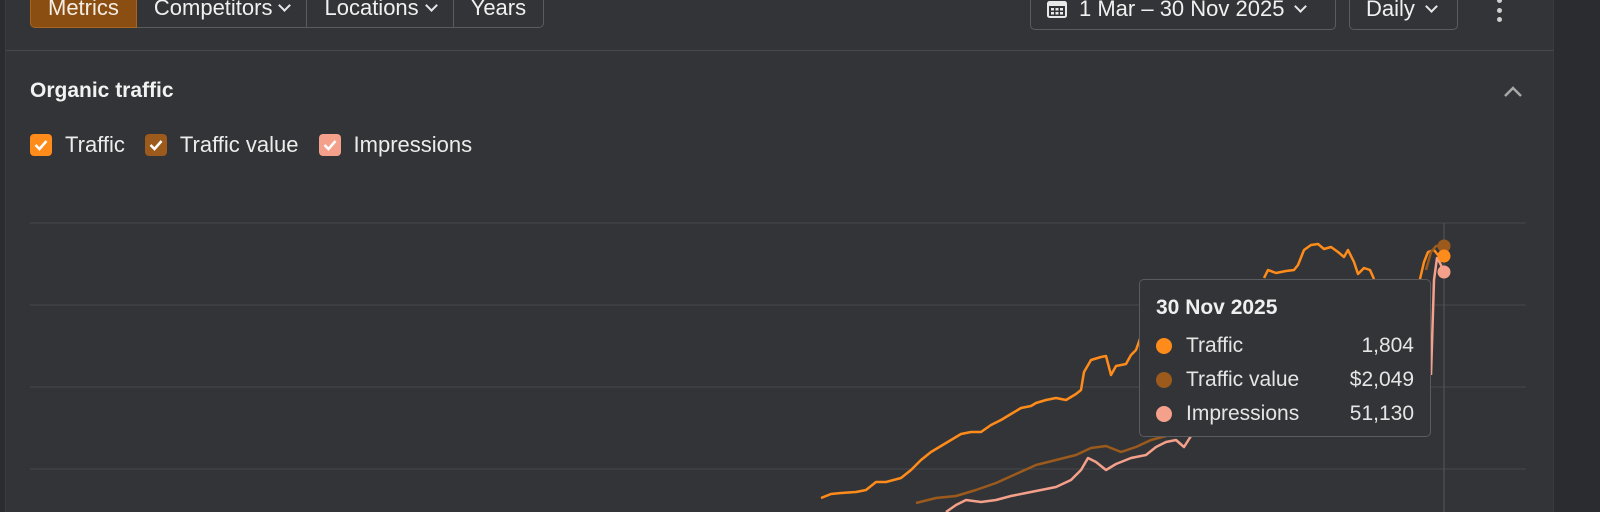  I want to click on tooltip-date: 30 Nov 2025, so click(1217, 307).